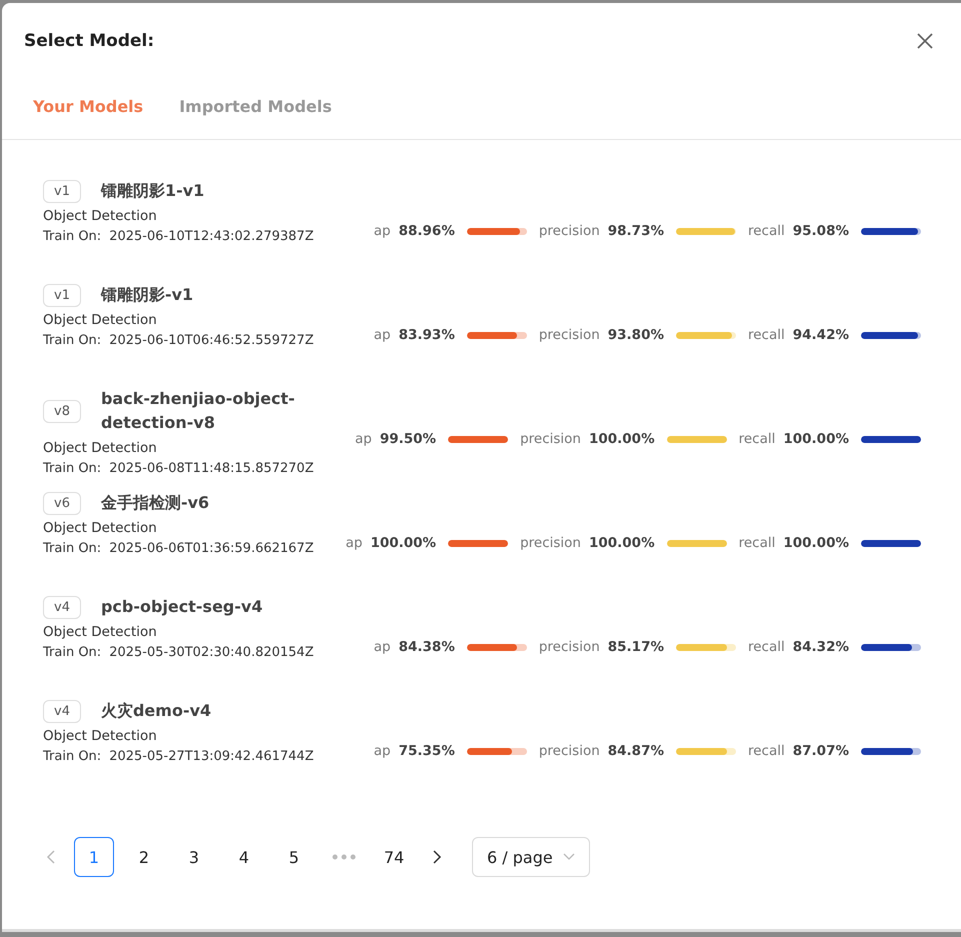 This screenshot has height=937, width=961. I want to click on train-date: 2025-06-10T06:46:52.559727Z, so click(211, 340).